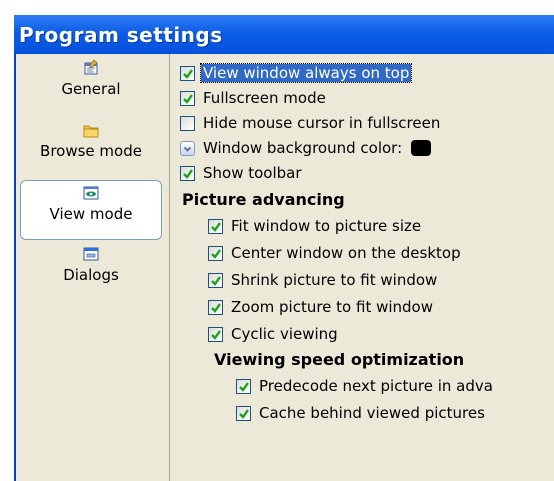  What do you see at coordinates (121, 35) in the screenshot?
I see `window-title: Program settings` at bounding box center [121, 35].